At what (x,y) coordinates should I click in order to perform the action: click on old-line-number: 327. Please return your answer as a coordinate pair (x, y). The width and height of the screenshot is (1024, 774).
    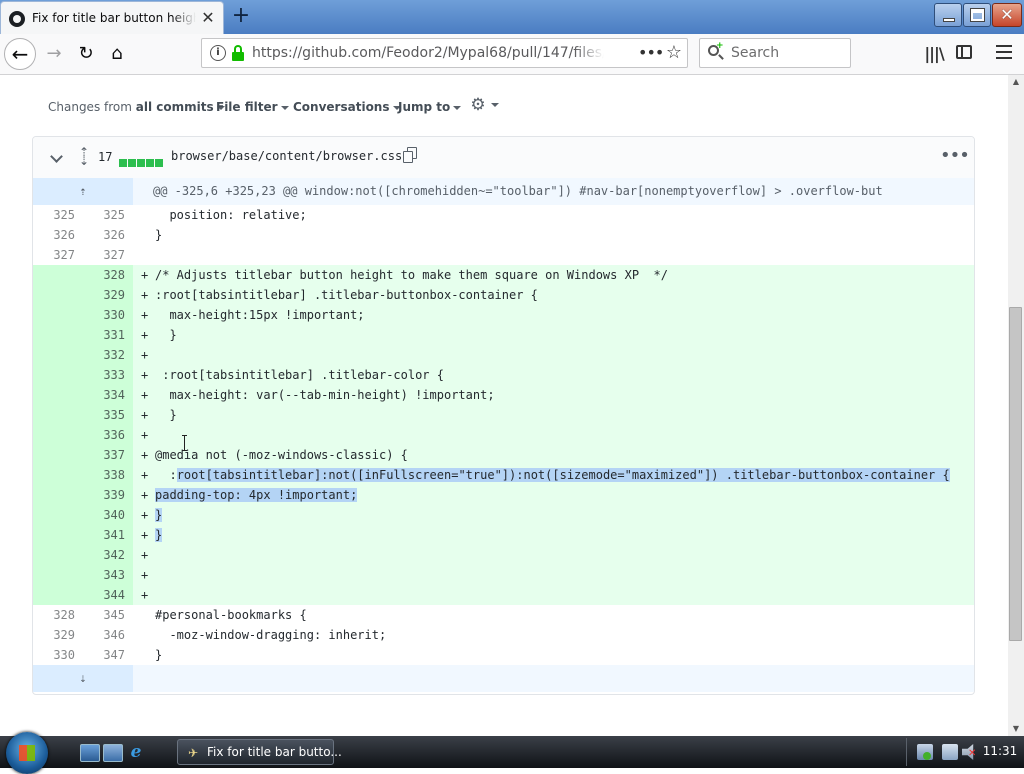
    Looking at the image, I should click on (58, 255).